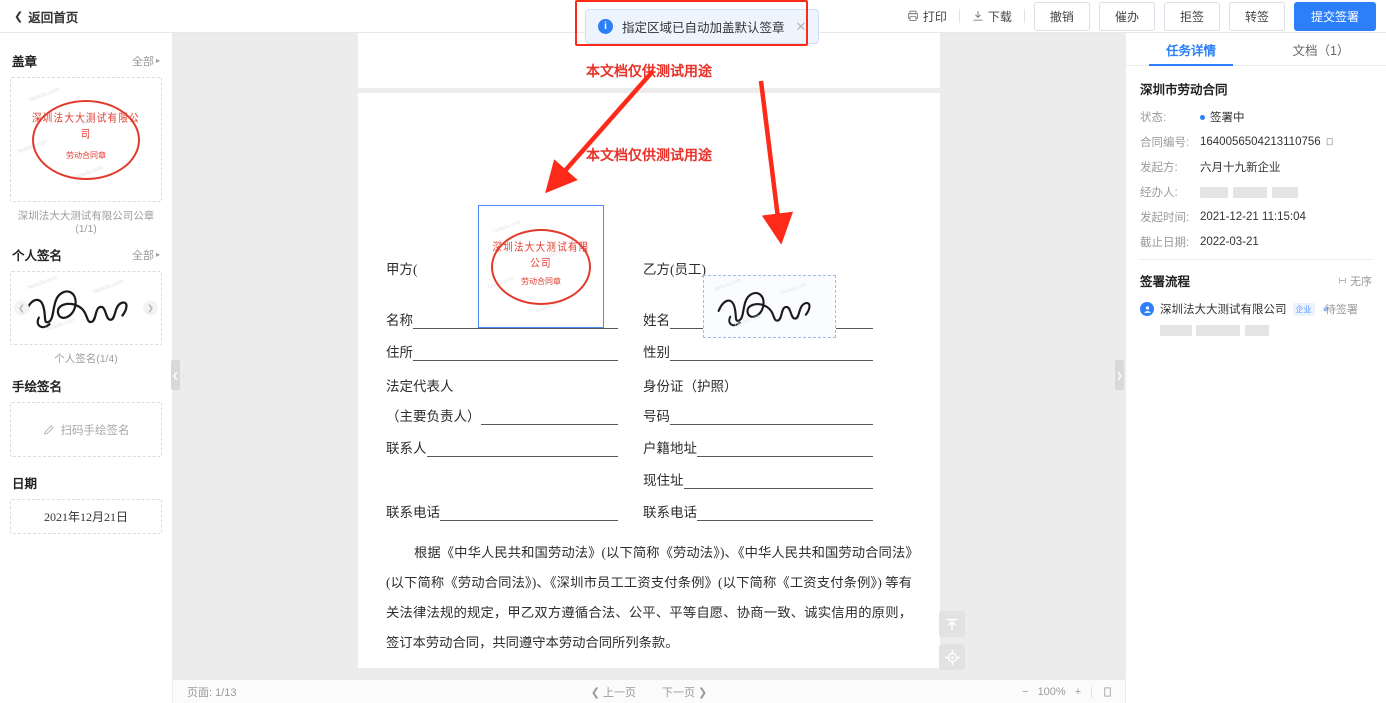 This screenshot has width=1386, height=703. Describe the element at coordinates (142, 255) in the screenshot. I see `signature-view-all-label: 全部` at that location.